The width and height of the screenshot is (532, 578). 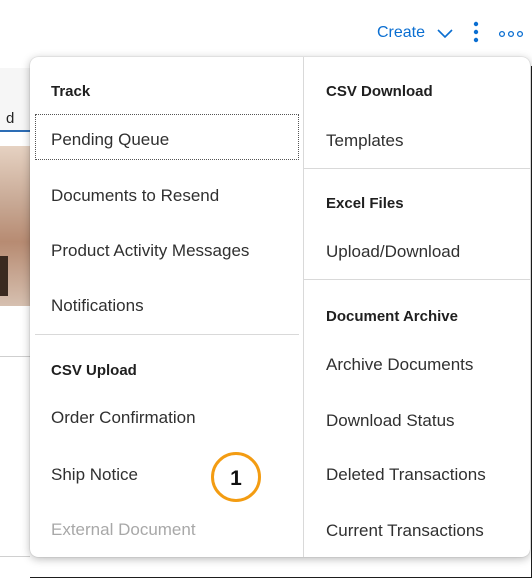 I want to click on menu-item-download-status: Download Status, so click(x=390, y=421).